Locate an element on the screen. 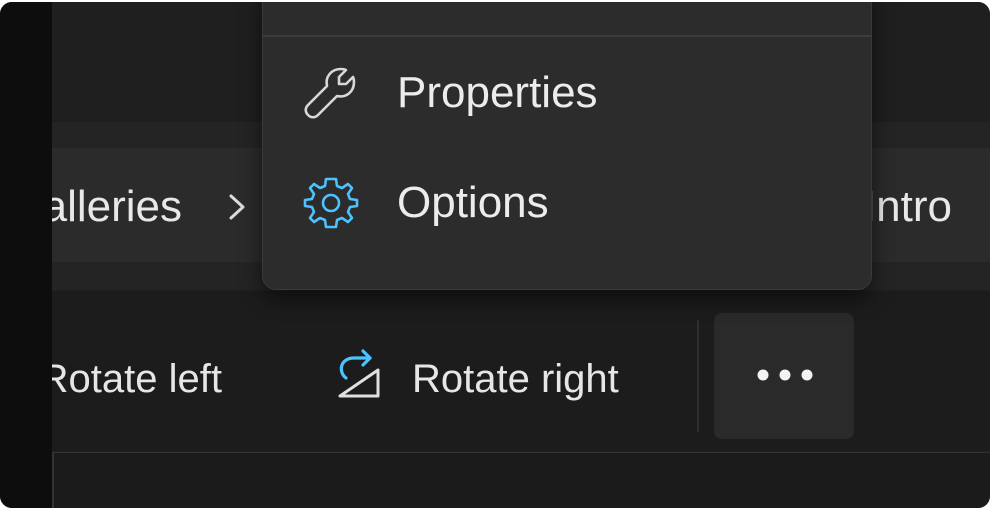 The width and height of the screenshot is (999, 513). toolbar-divider is located at coordinates (698, 376).